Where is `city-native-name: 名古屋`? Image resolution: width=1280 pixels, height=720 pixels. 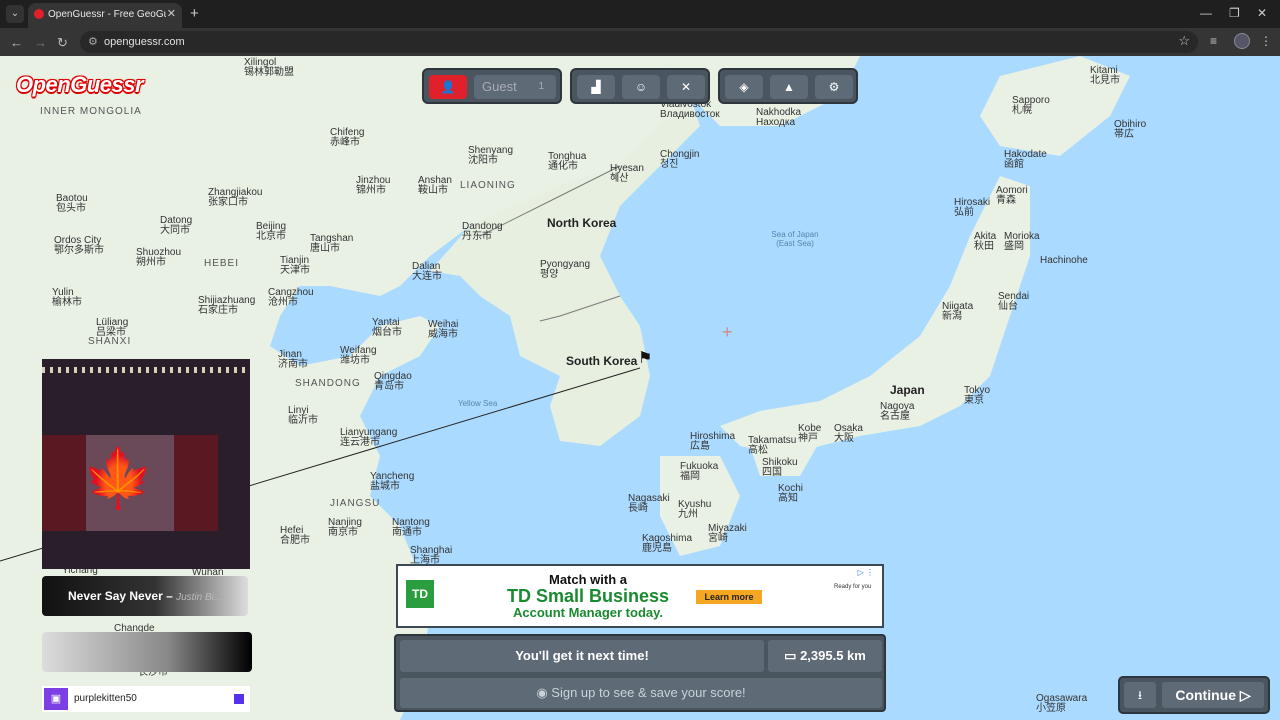
city-native-name: 名古屋 is located at coordinates (895, 416).